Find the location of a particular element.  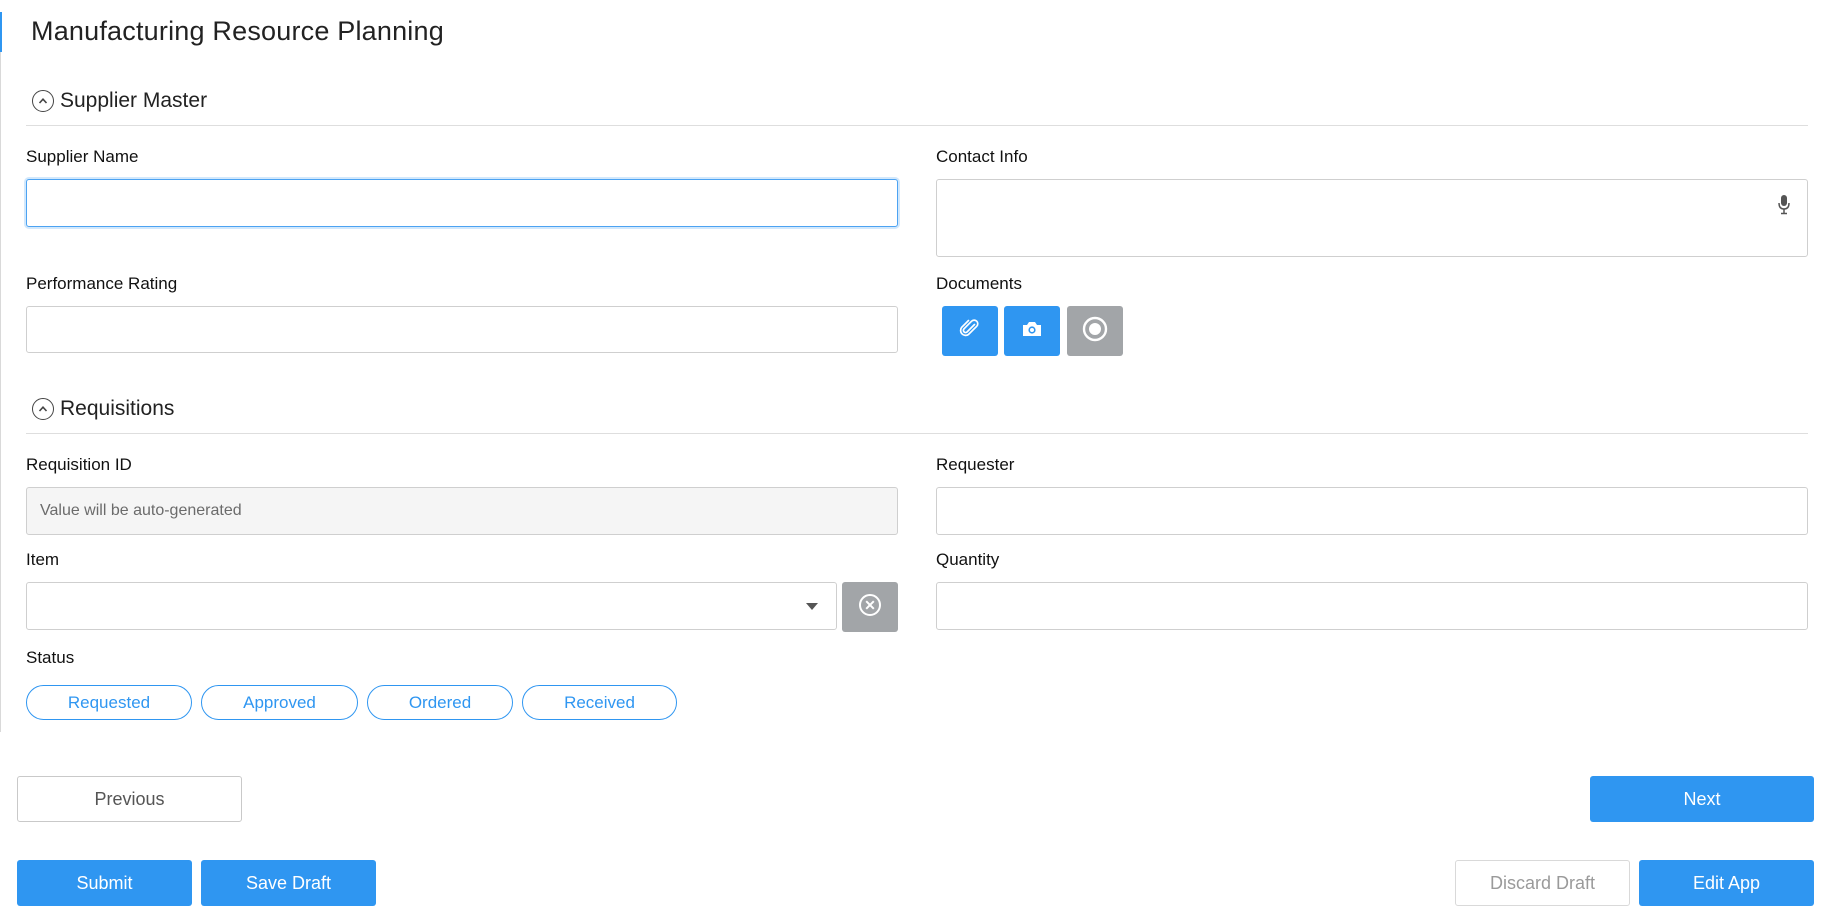

page-title: Manufacturing Resource Planning is located at coordinates (237, 31).